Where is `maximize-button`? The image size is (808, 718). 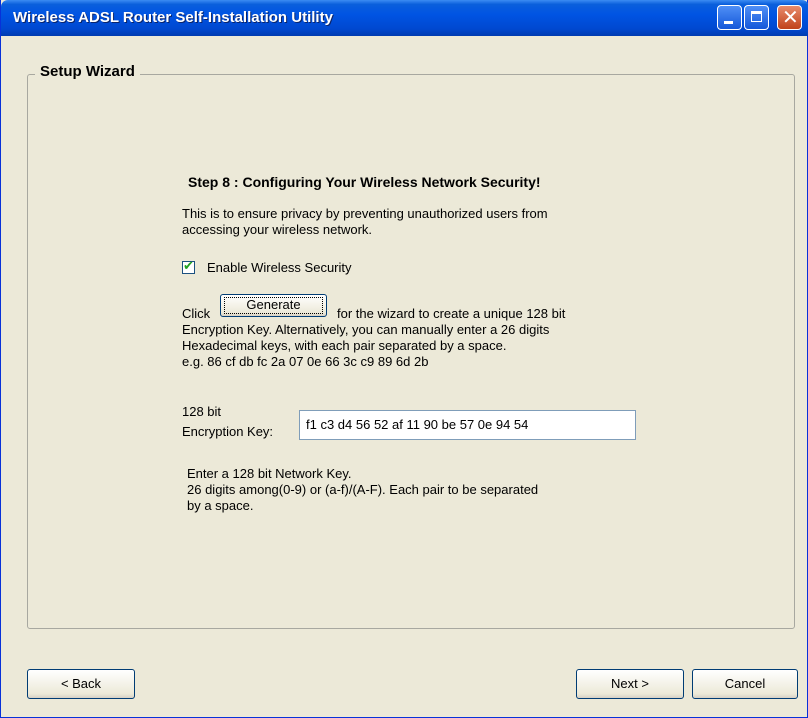 maximize-button is located at coordinates (756, 17).